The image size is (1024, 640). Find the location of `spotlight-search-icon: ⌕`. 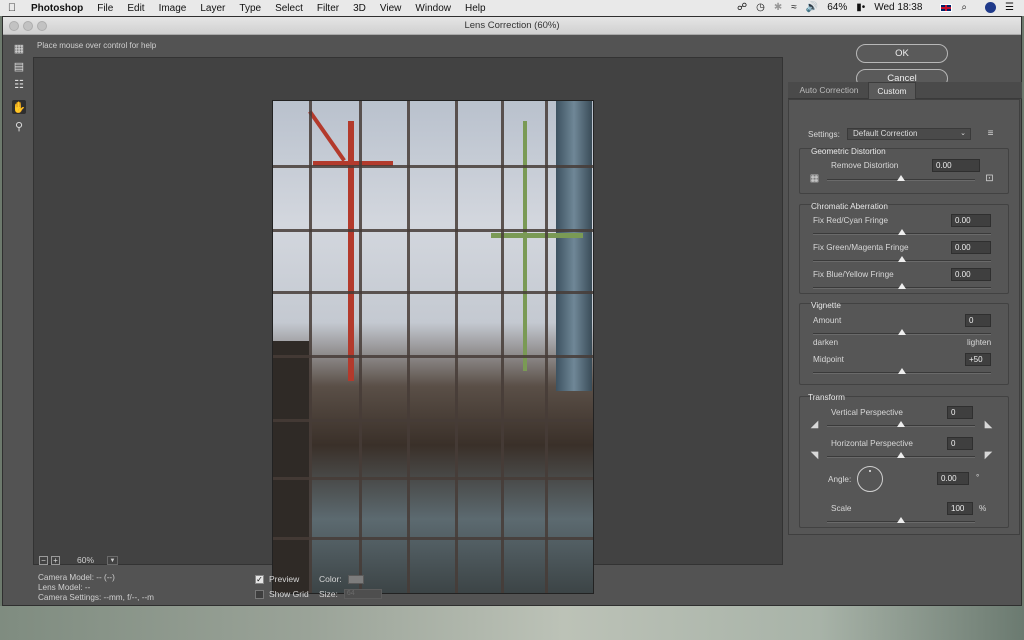

spotlight-search-icon: ⌕ is located at coordinates (964, 7).